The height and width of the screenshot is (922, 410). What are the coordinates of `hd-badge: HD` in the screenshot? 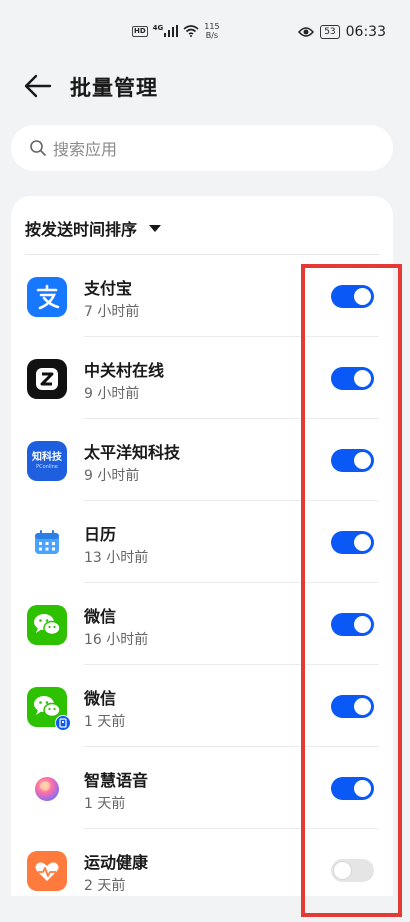 It's located at (140, 31).